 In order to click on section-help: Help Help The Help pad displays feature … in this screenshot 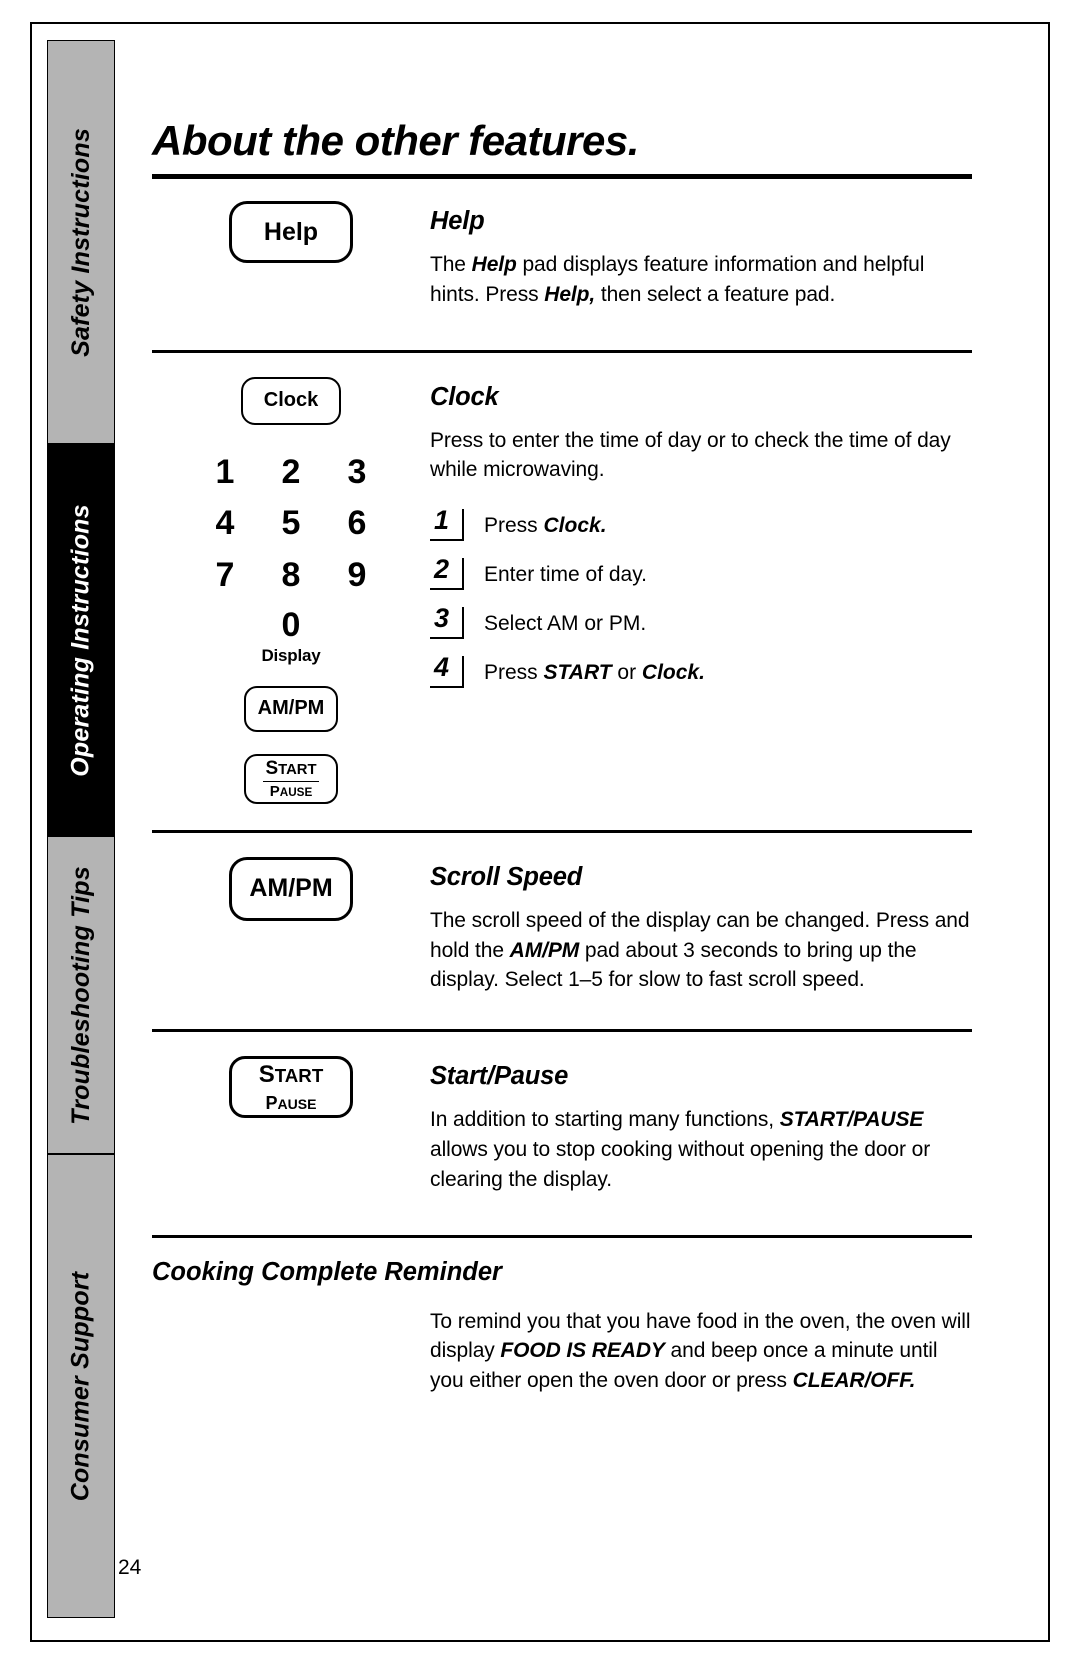, I will do `click(562, 255)`.